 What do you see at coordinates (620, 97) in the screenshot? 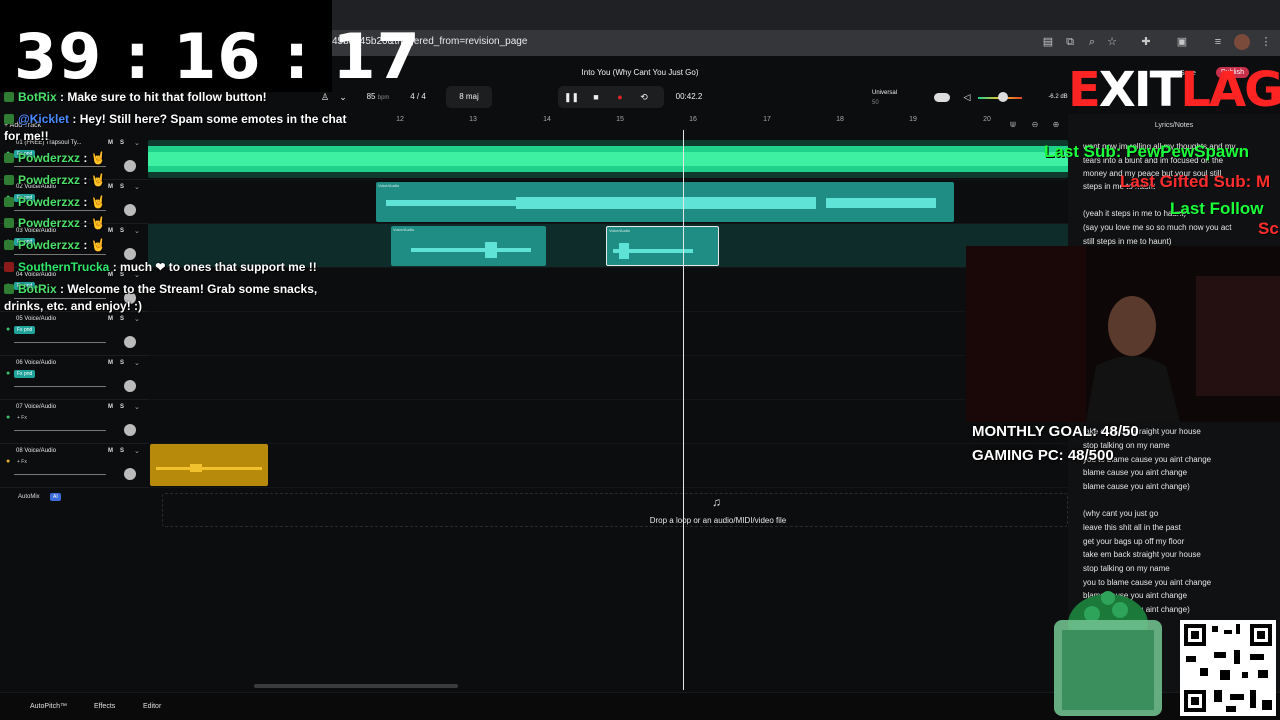
I see `record-icon: ●` at bounding box center [620, 97].